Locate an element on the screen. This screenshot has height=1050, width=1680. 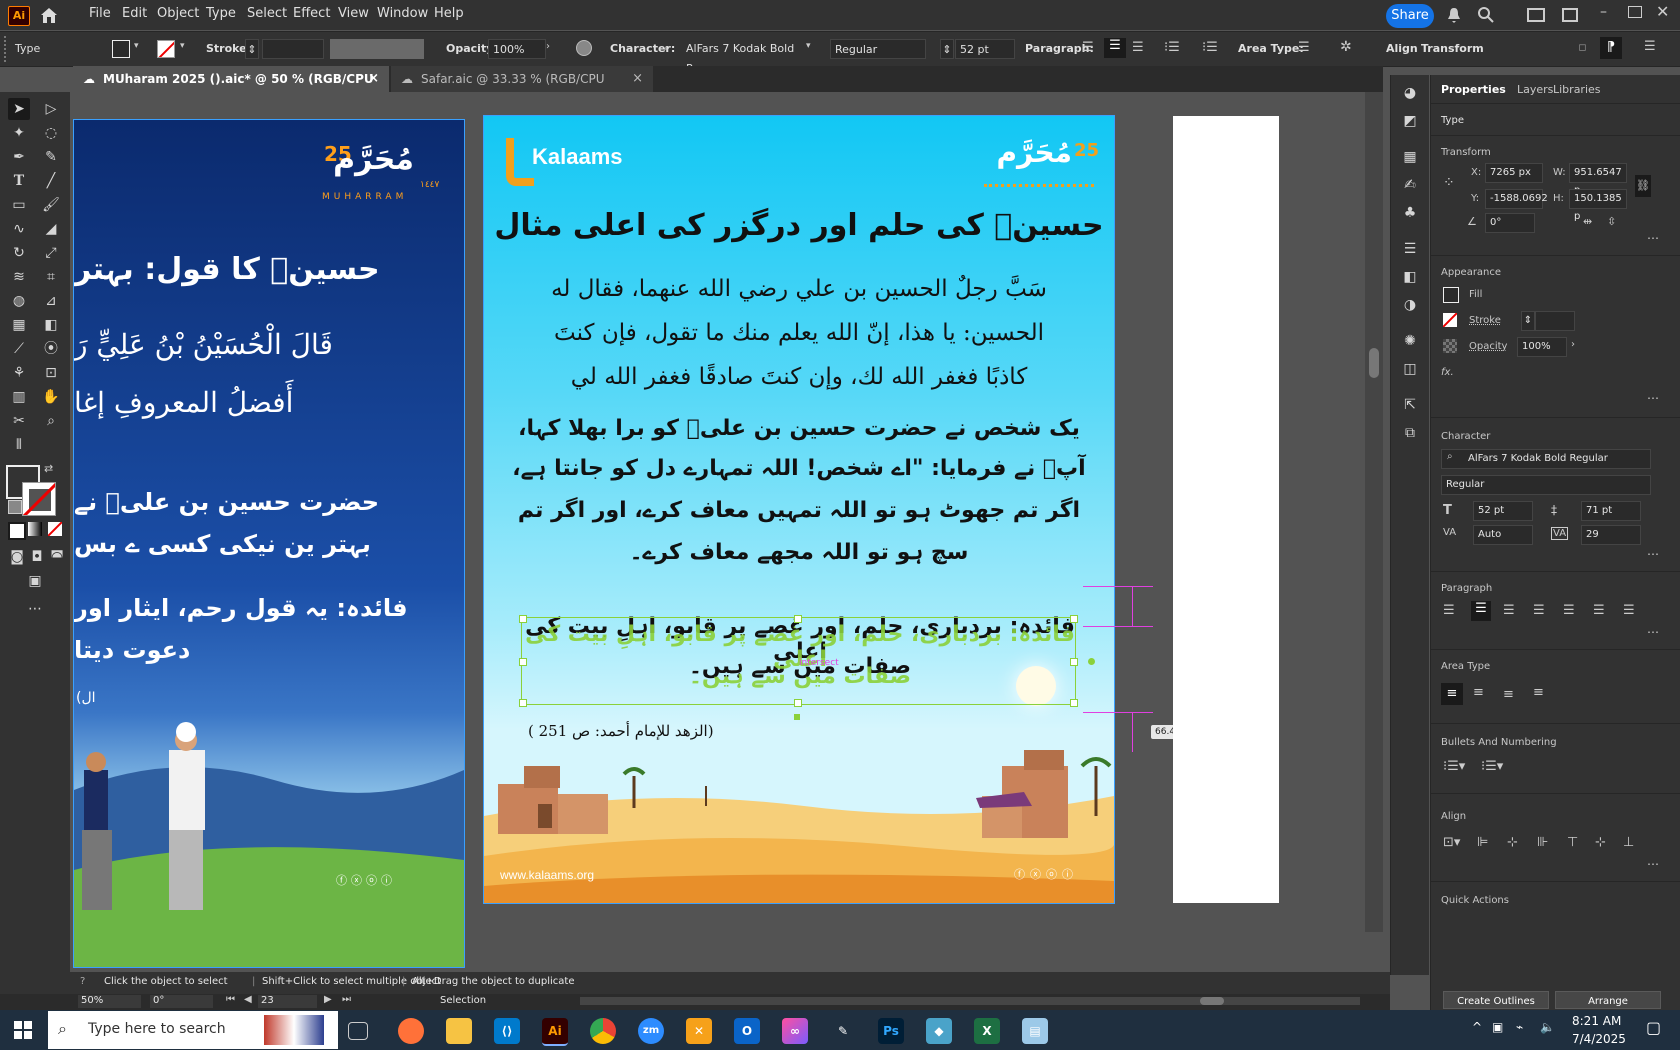
variable-width-profile is located at coordinates (377, 49).